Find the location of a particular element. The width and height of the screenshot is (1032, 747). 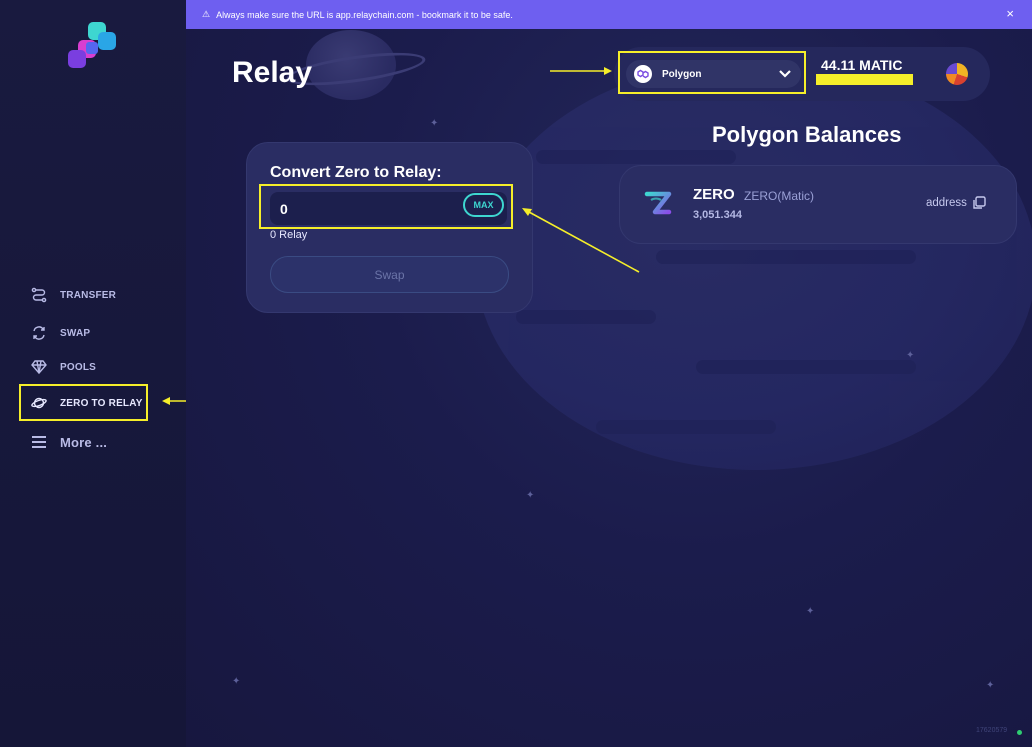

sidebar-item-transfer: TRANSFER is located at coordinates (73, 295).